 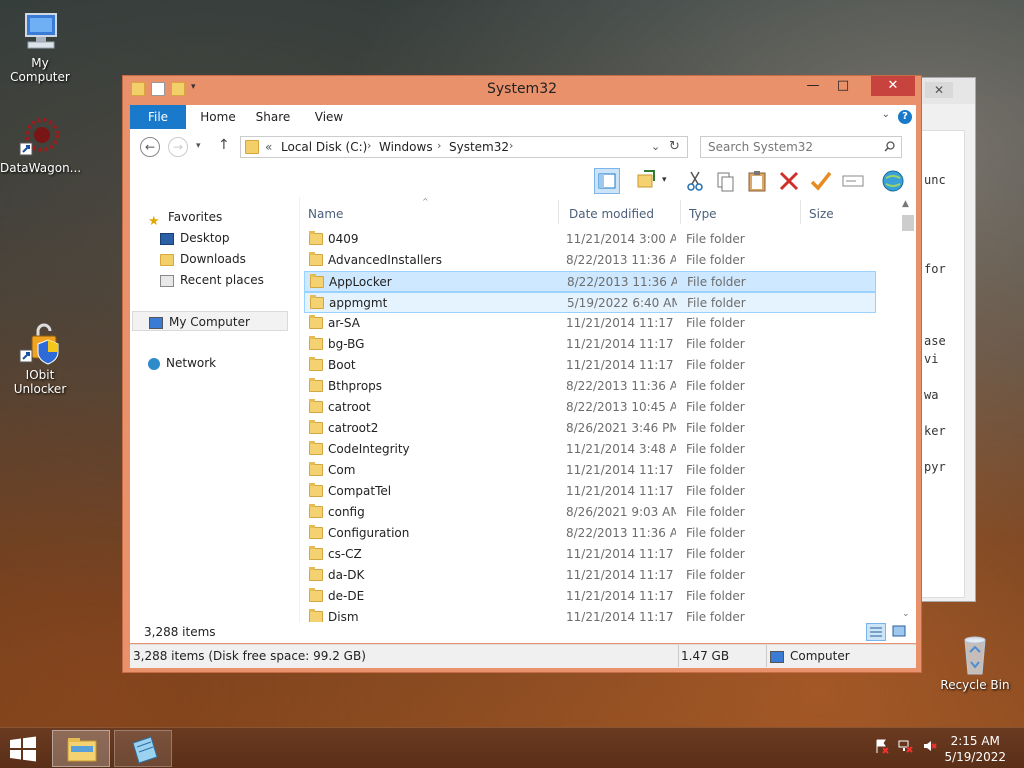 I want to click on file-row: cs-CZ 11/21/2014 11:17 ... File folder, so click(x=590, y=554).